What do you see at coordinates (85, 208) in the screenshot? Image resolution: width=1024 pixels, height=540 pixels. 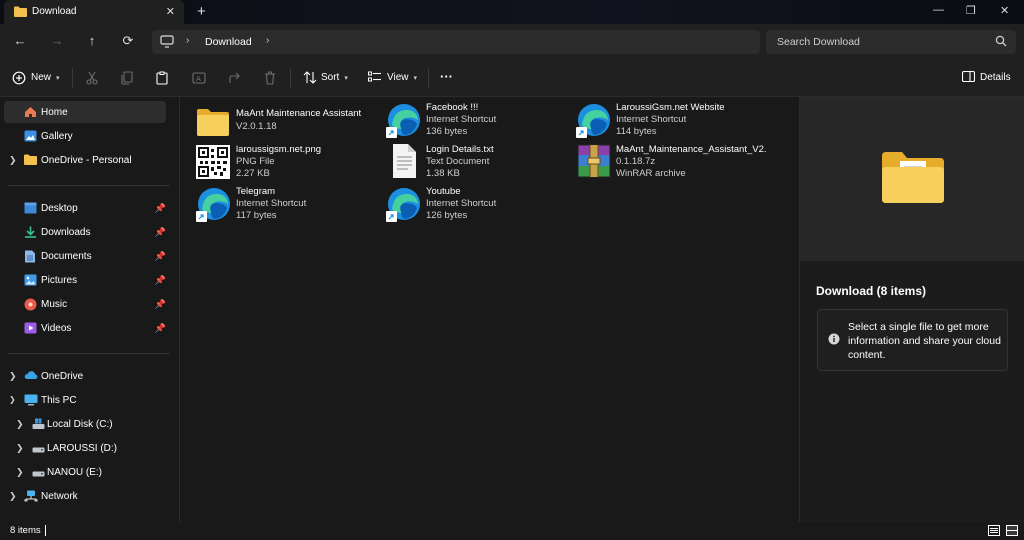 I see `sidebar-item-desktop: Desktop 📌` at bounding box center [85, 208].